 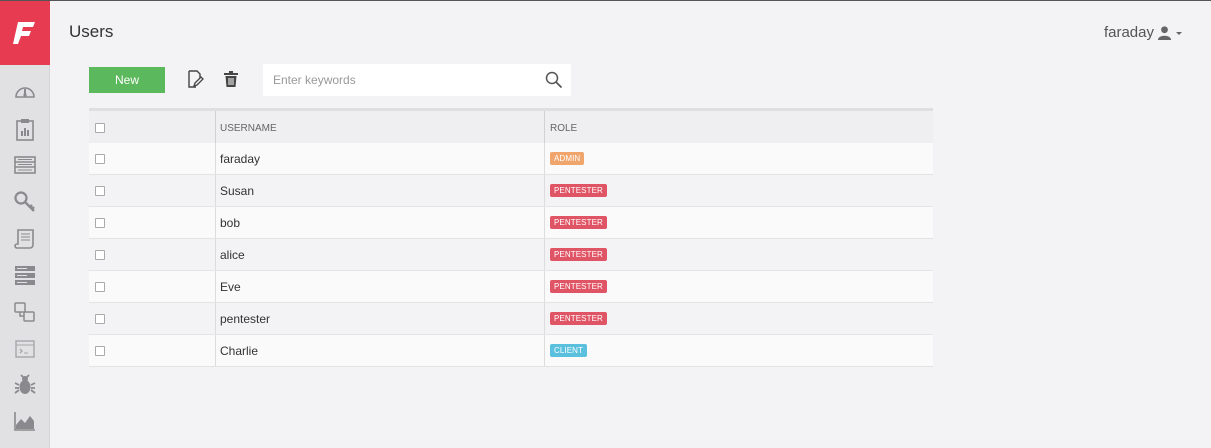 I want to click on username-cell: pentester, so click(x=380, y=318).